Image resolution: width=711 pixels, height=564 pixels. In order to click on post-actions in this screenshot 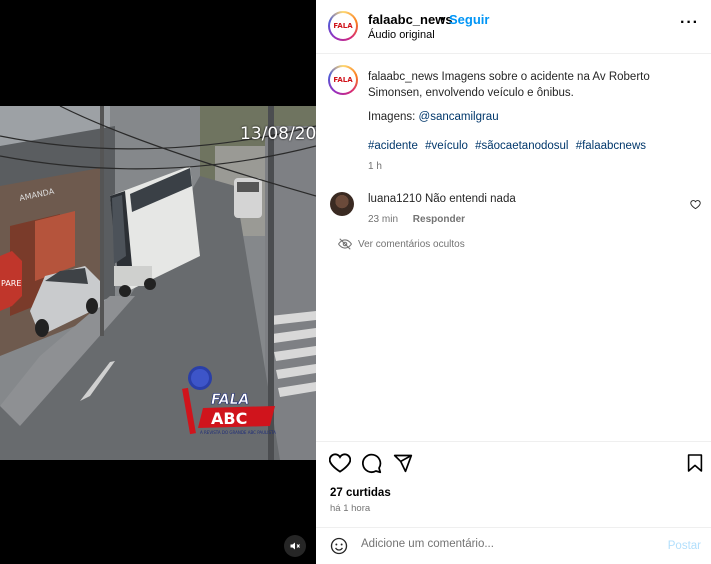, I will do `click(513, 462)`.